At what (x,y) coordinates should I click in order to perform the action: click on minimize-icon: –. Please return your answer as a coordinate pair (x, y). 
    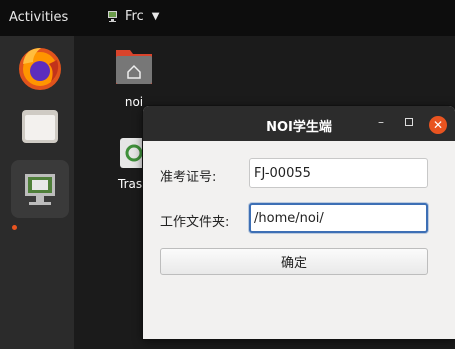
    Looking at the image, I should click on (381, 122).